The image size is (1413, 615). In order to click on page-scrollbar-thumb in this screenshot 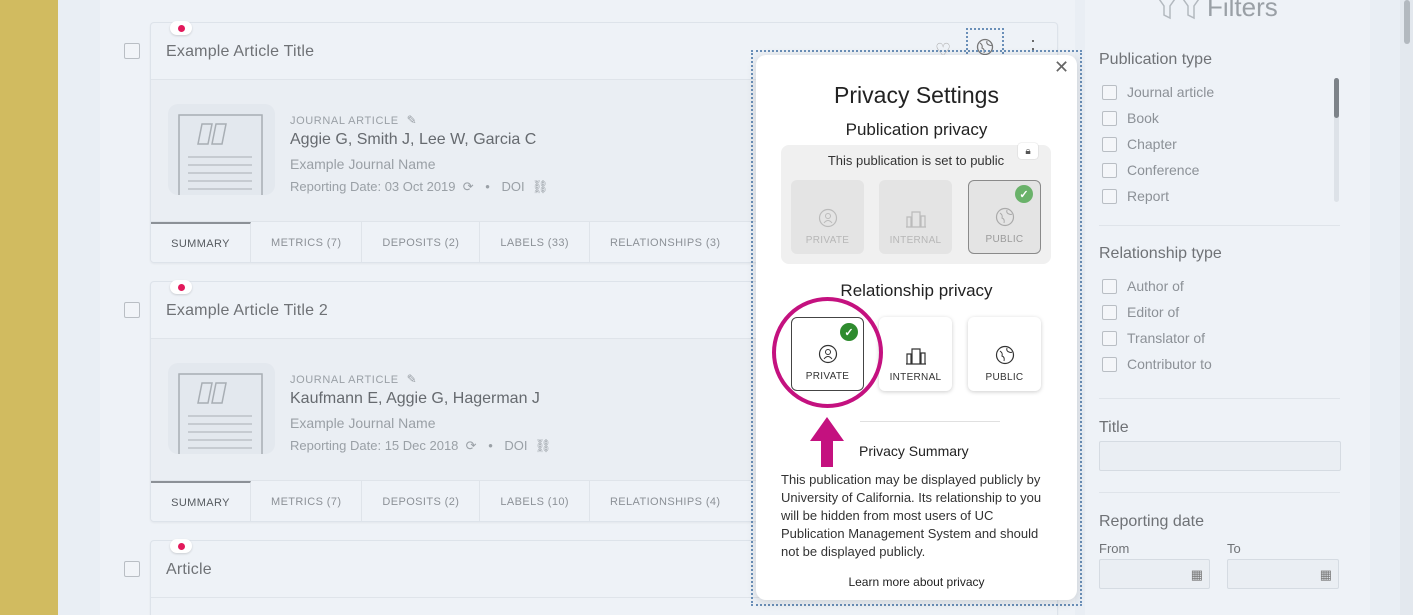, I will do `click(1407, 22)`.